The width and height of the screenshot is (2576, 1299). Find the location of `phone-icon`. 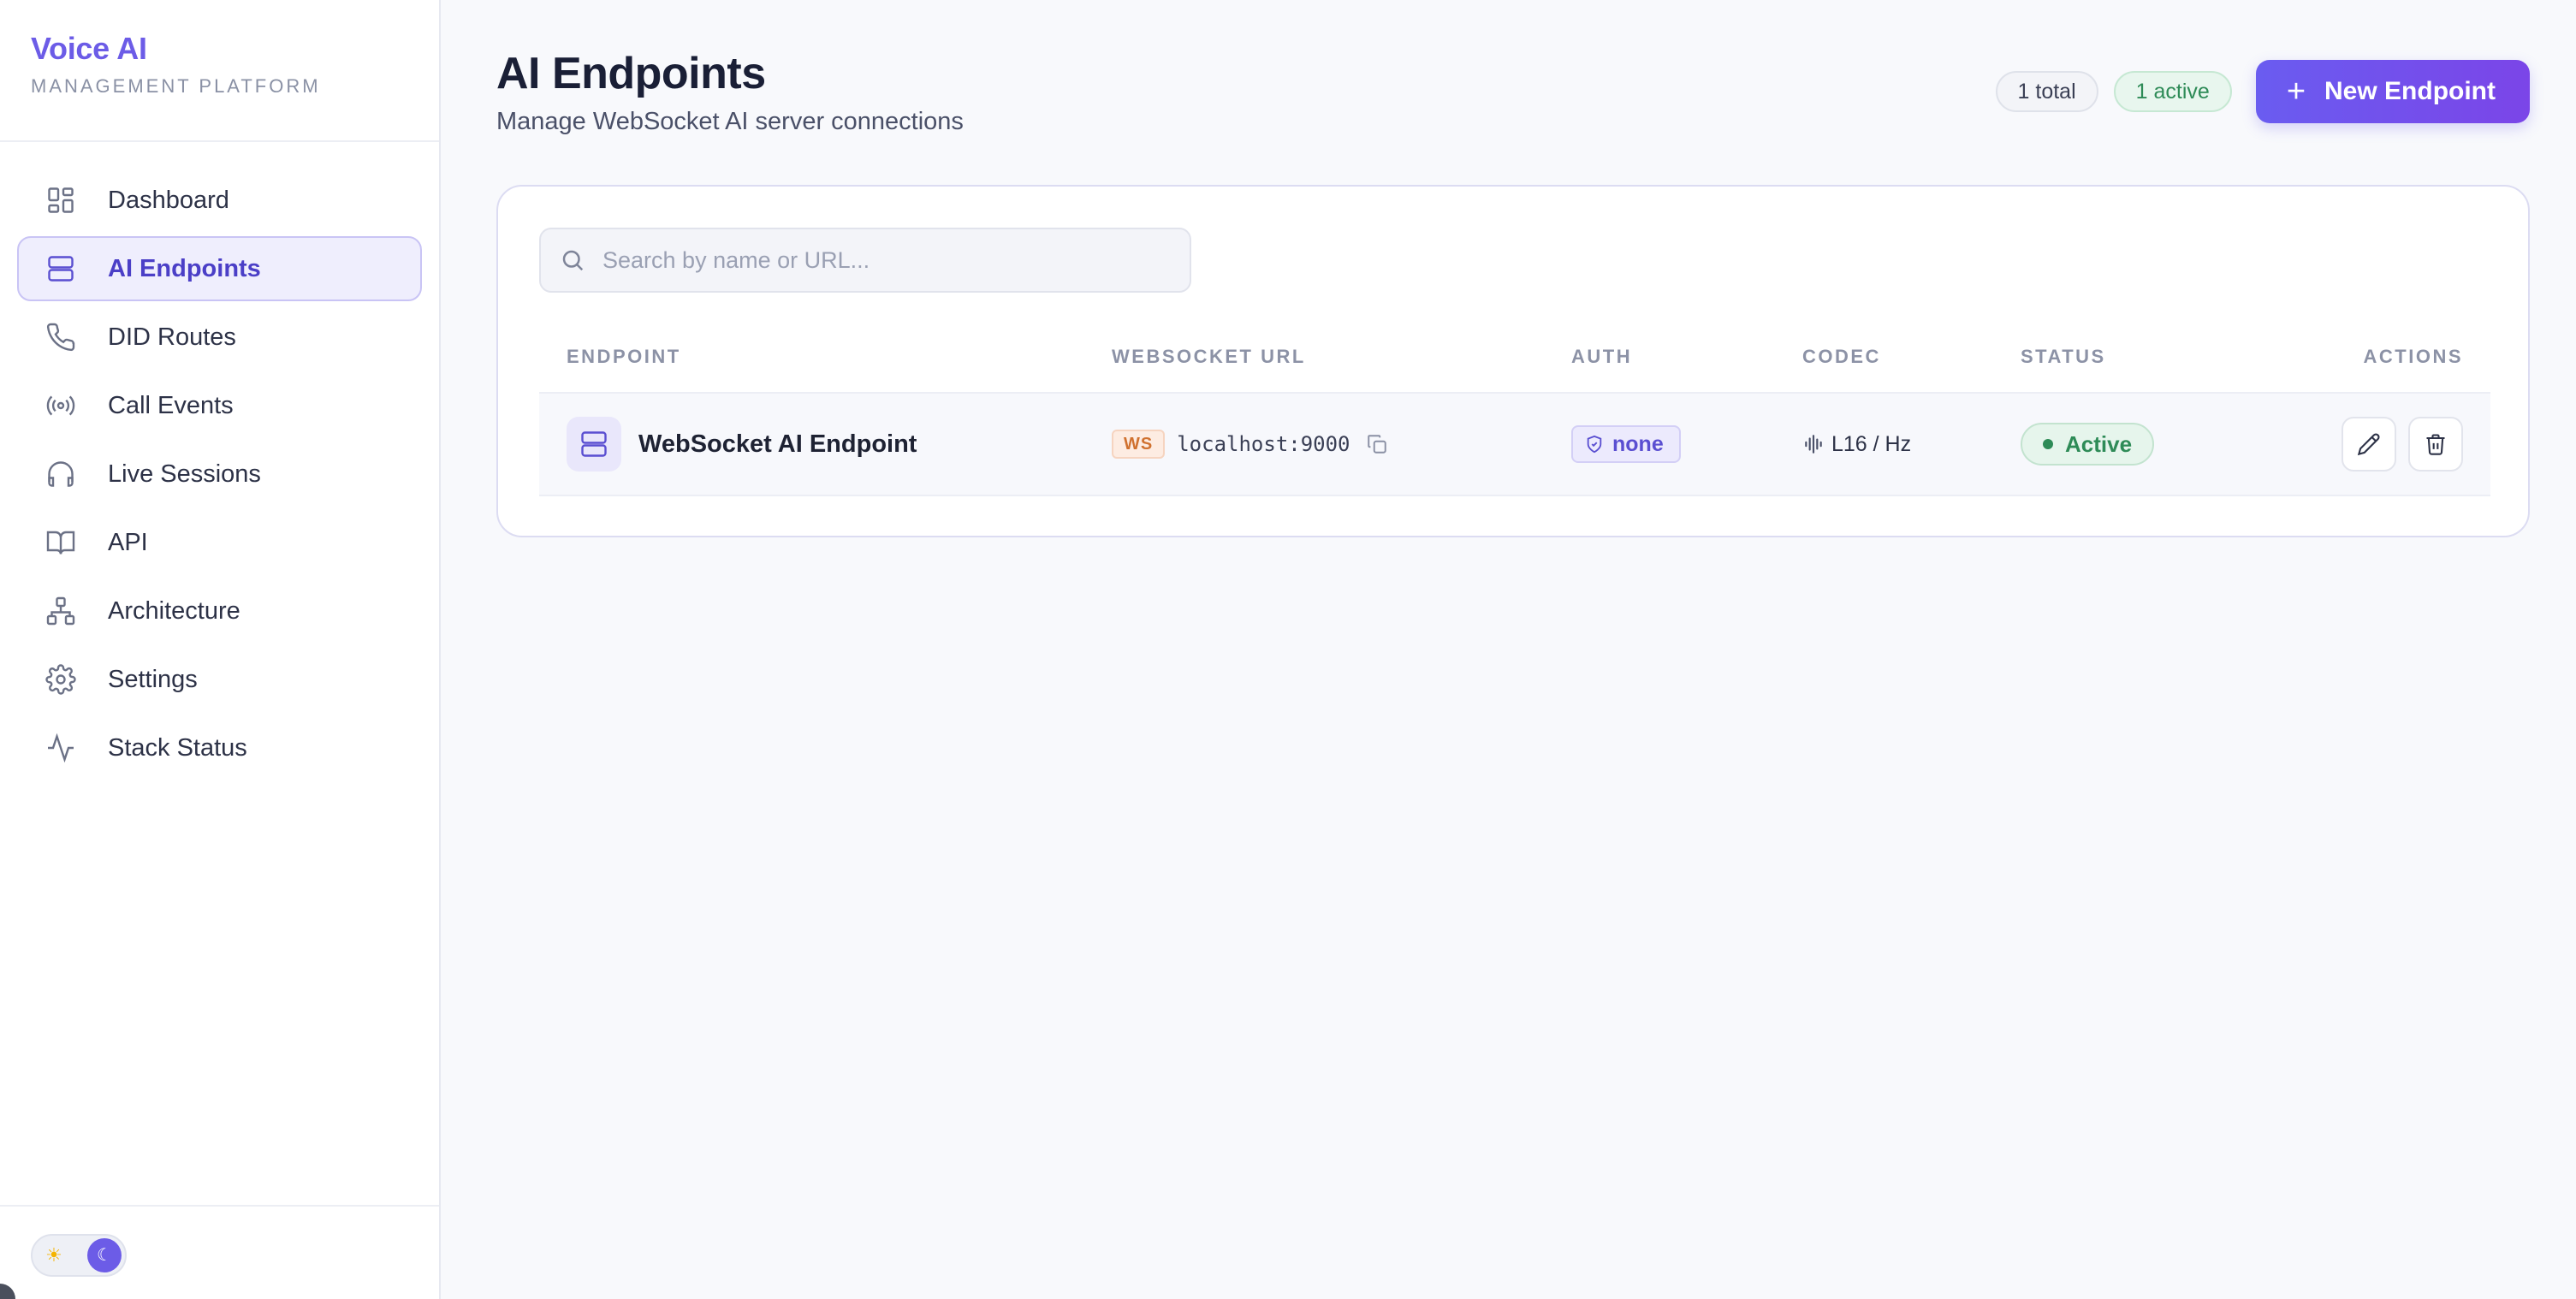

phone-icon is located at coordinates (61, 337).